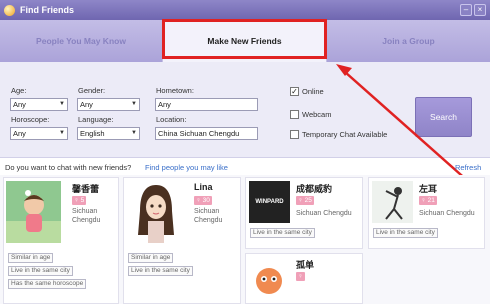 The height and width of the screenshot is (304, 490). I want to click on age-badge: ♀ 5, so click(79, 200).